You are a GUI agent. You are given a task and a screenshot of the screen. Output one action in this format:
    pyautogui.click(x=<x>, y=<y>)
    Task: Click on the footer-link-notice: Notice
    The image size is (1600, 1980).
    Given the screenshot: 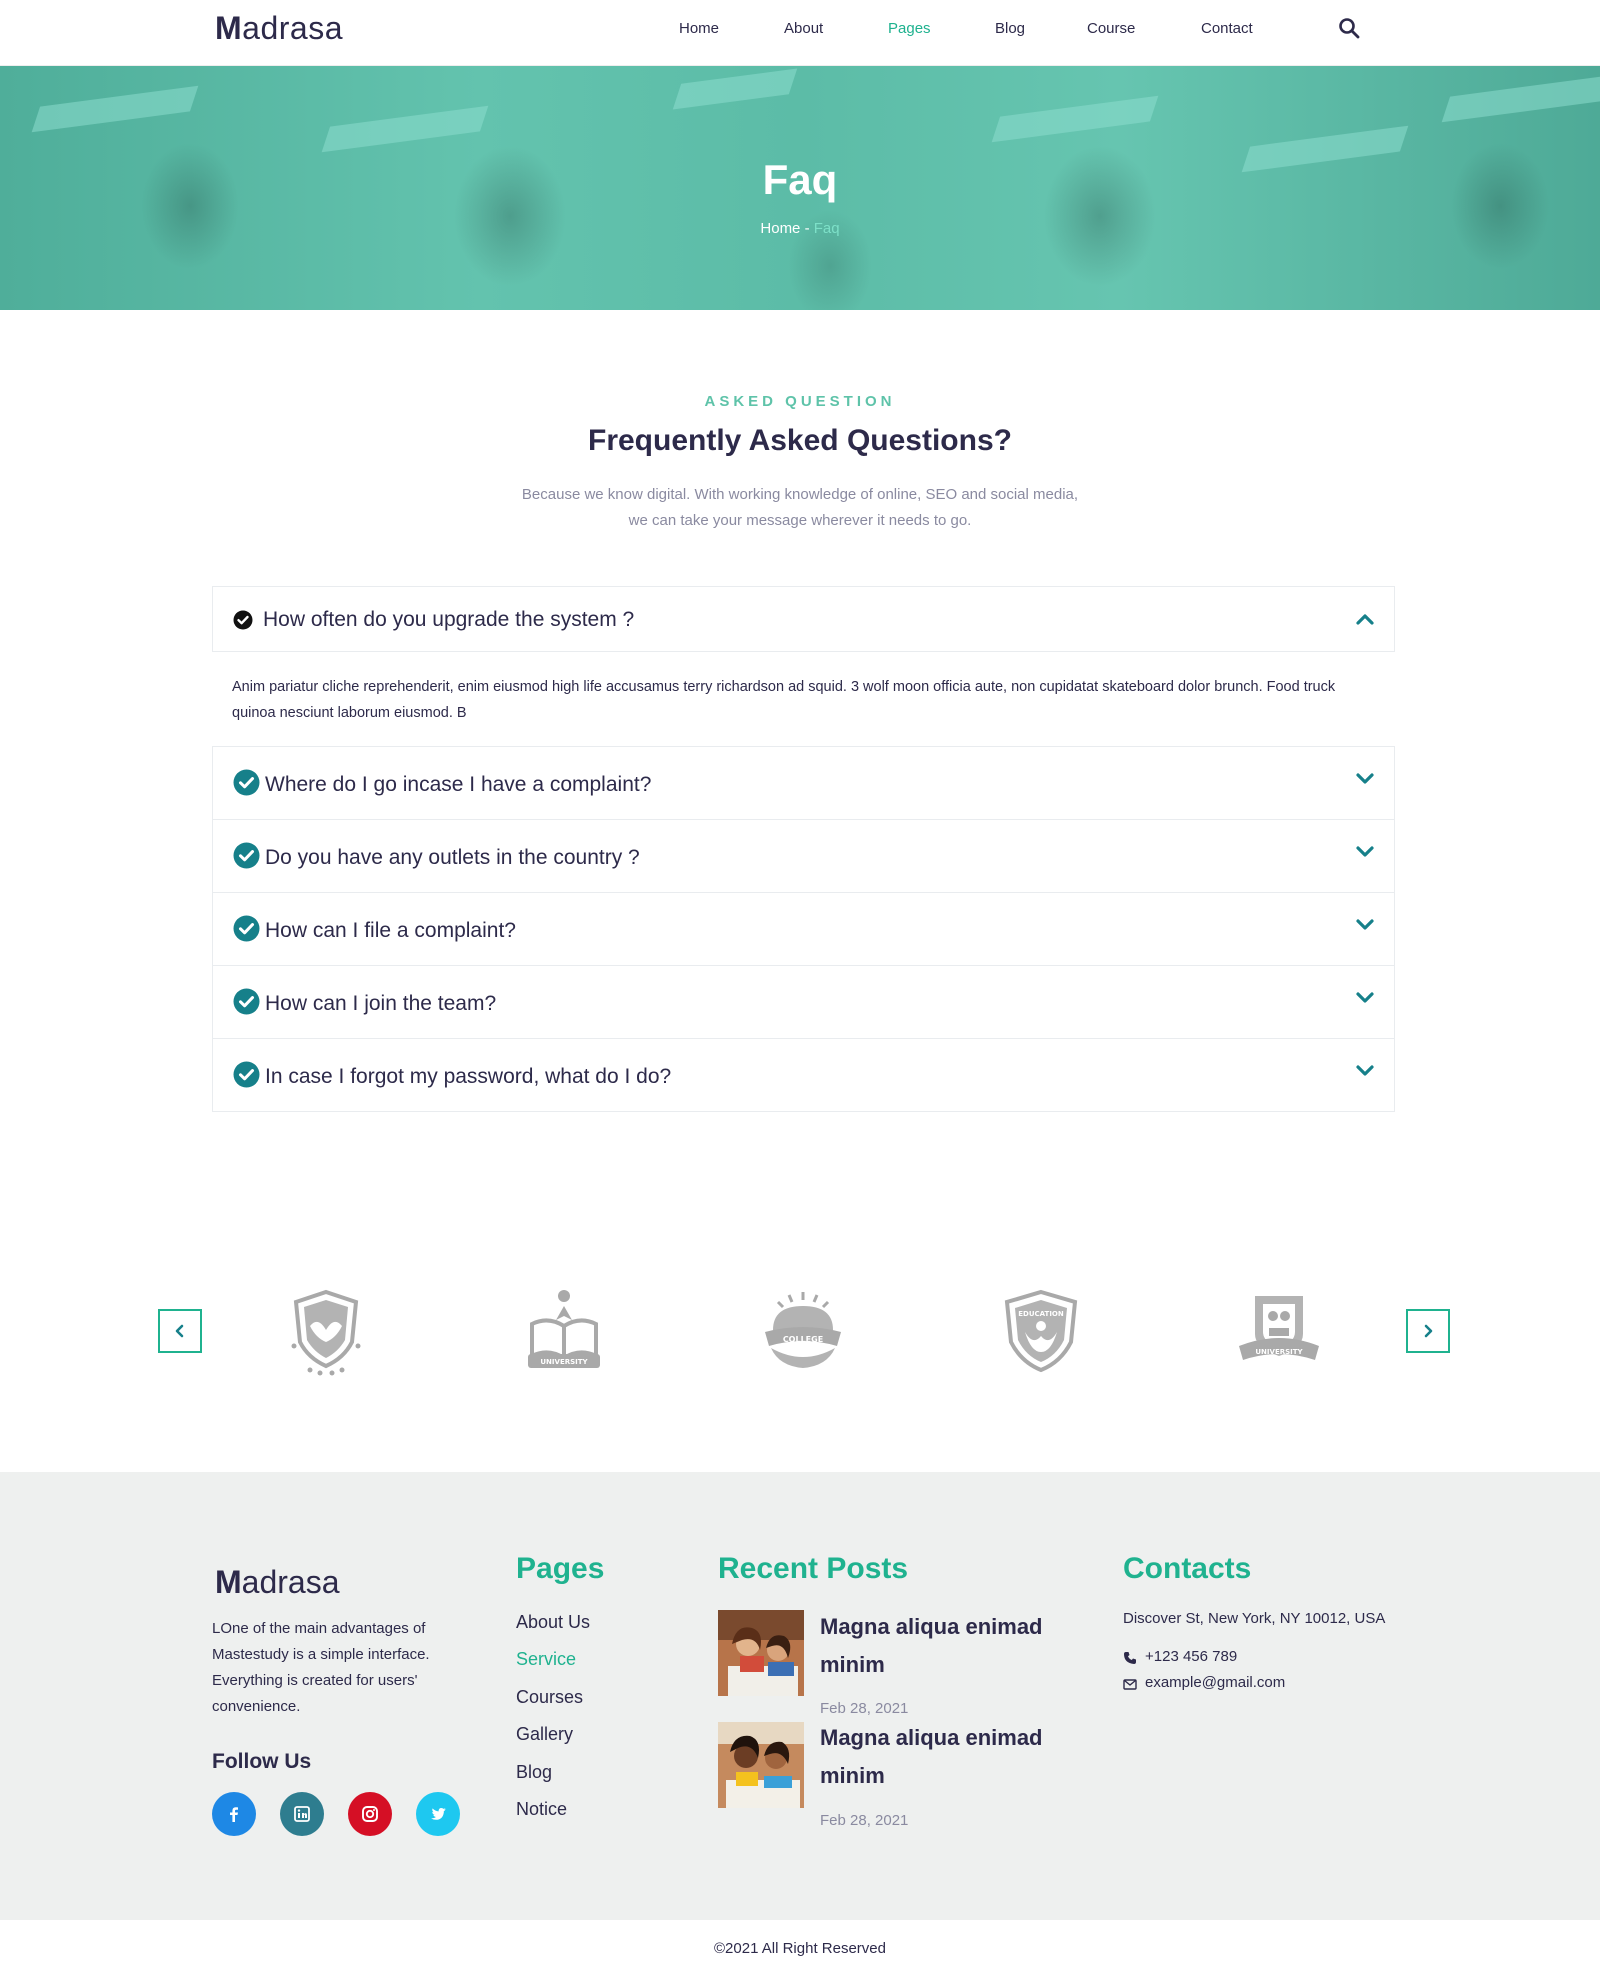 What is the action you would take?
    pyautogui.click(x=541, y=1809)
    